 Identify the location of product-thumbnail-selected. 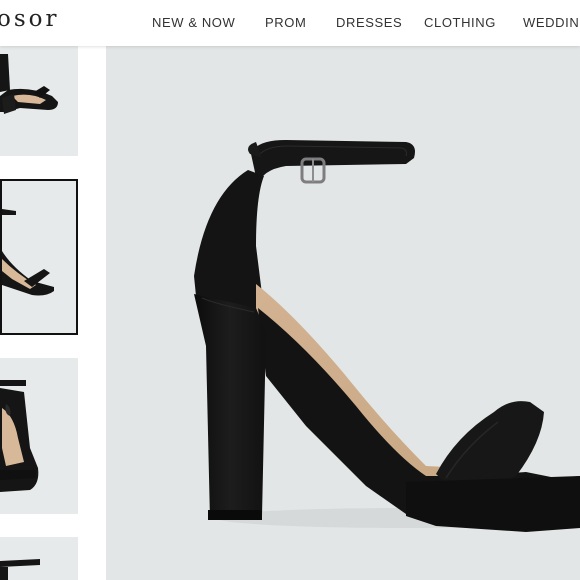
(39, 257).